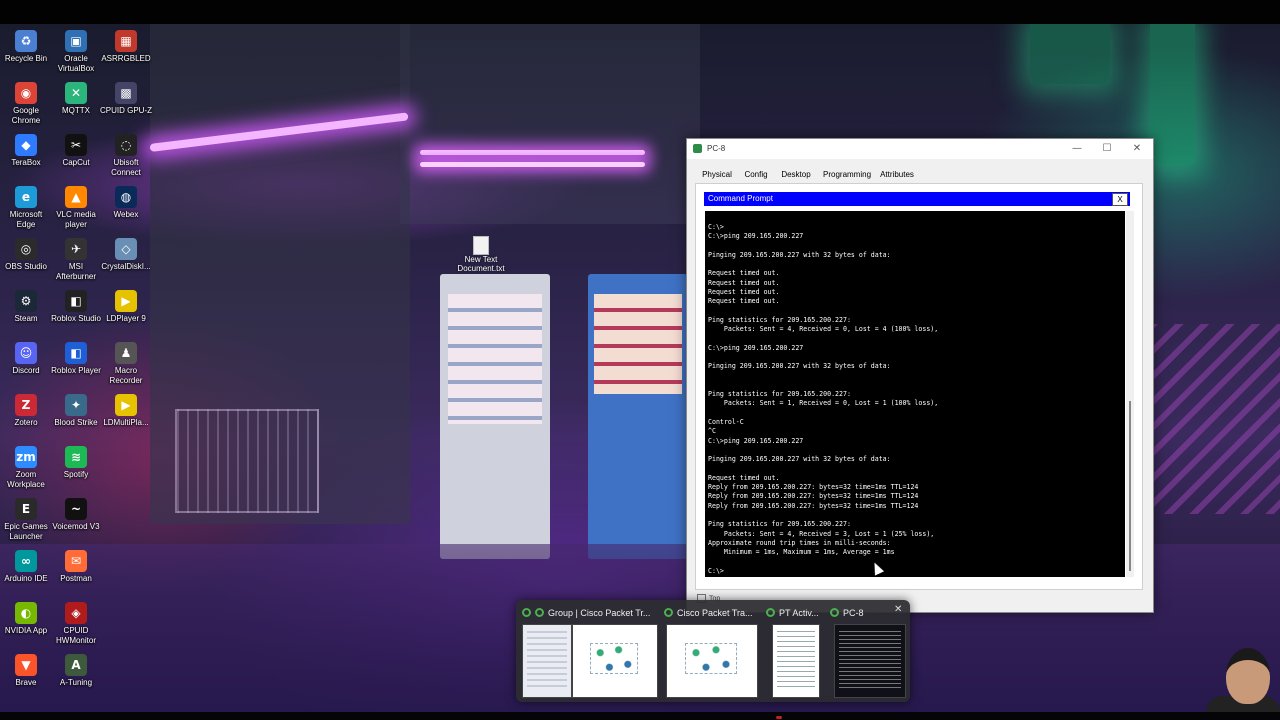 This screenshot has height=720, width=1280. What do you see at coordinates (26, 665) in the screenshot?
I see `brave-icon: ▼` at bounding box center [26, 665].